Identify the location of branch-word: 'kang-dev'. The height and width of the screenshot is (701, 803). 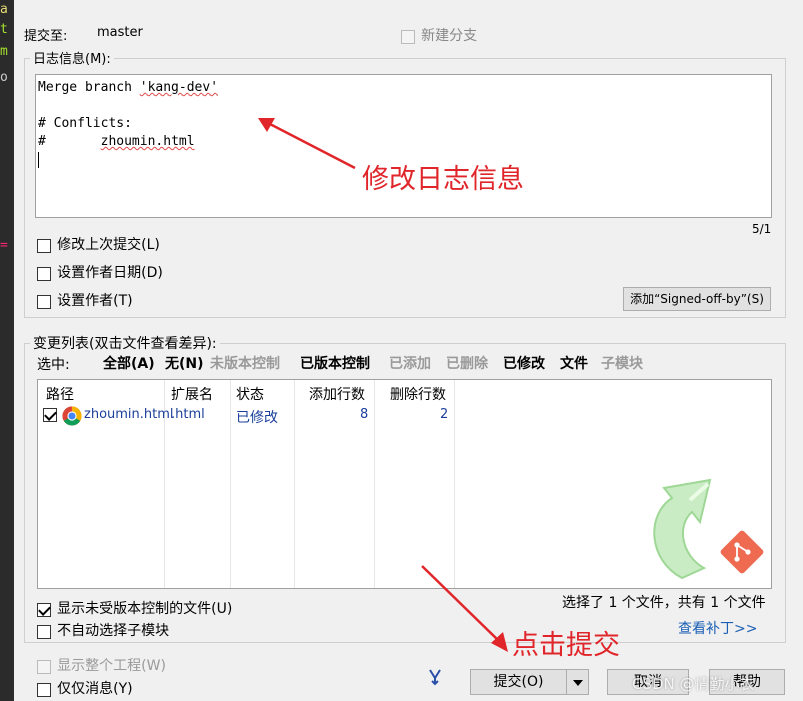
(179, 87).